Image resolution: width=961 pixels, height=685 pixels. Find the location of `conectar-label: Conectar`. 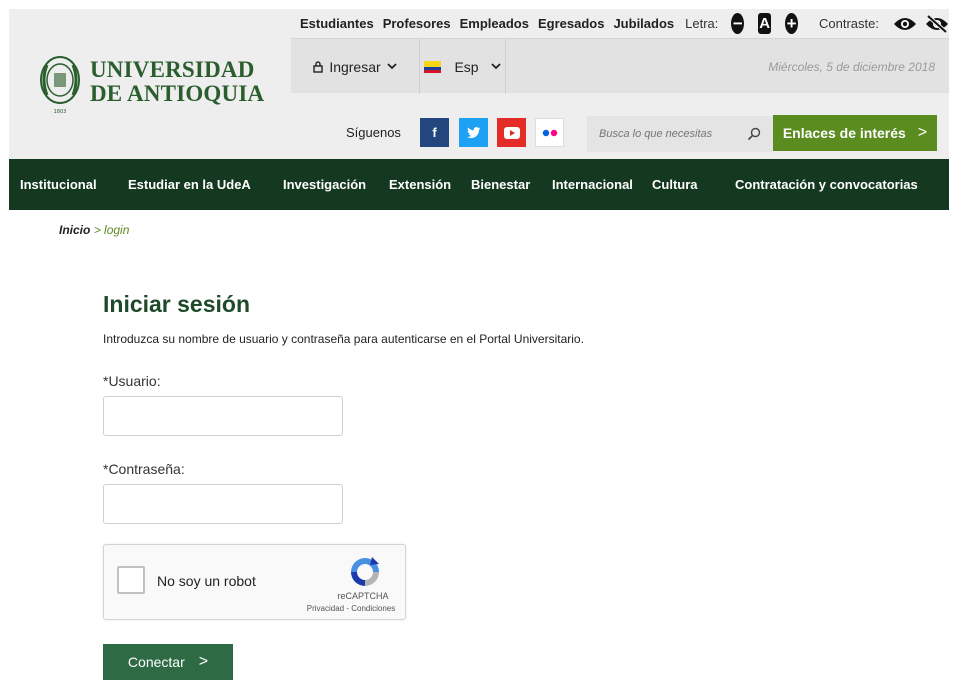

conectar-label: Conectar is located at coordinates (156, 662).